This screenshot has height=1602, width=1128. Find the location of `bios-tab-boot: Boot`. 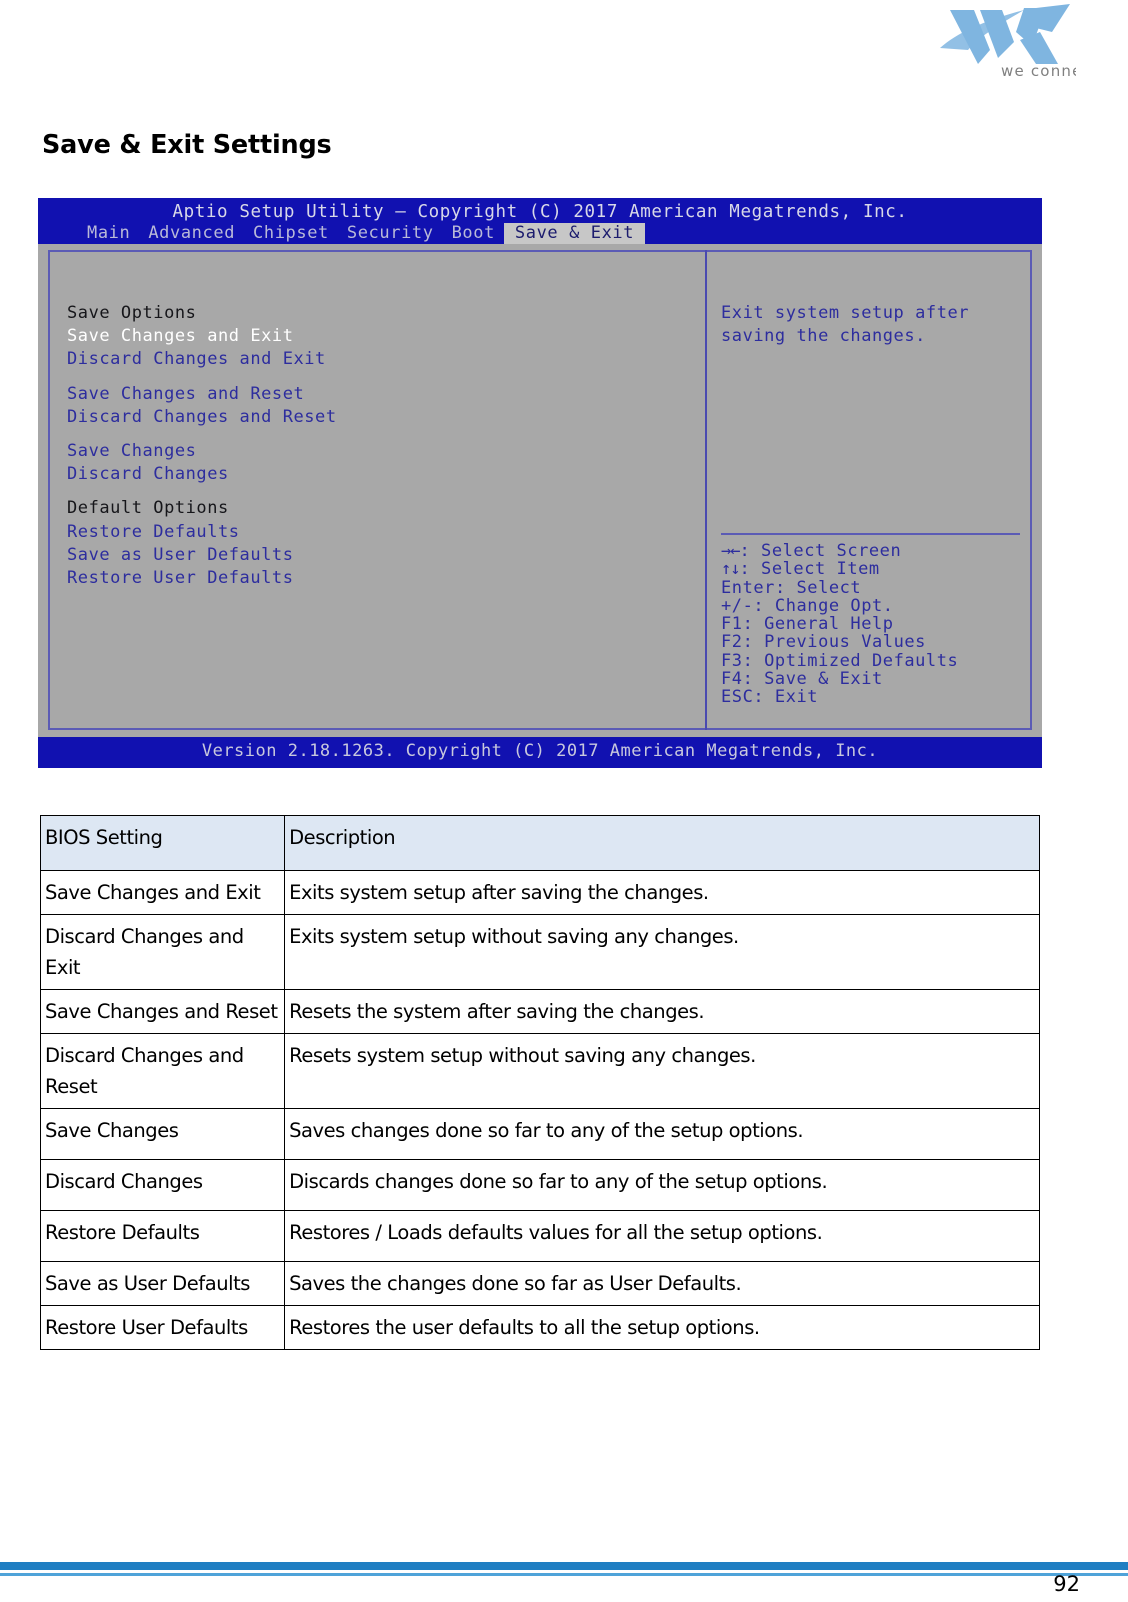

bios-tab-boot: Boot is located at coordinates (473, 233).